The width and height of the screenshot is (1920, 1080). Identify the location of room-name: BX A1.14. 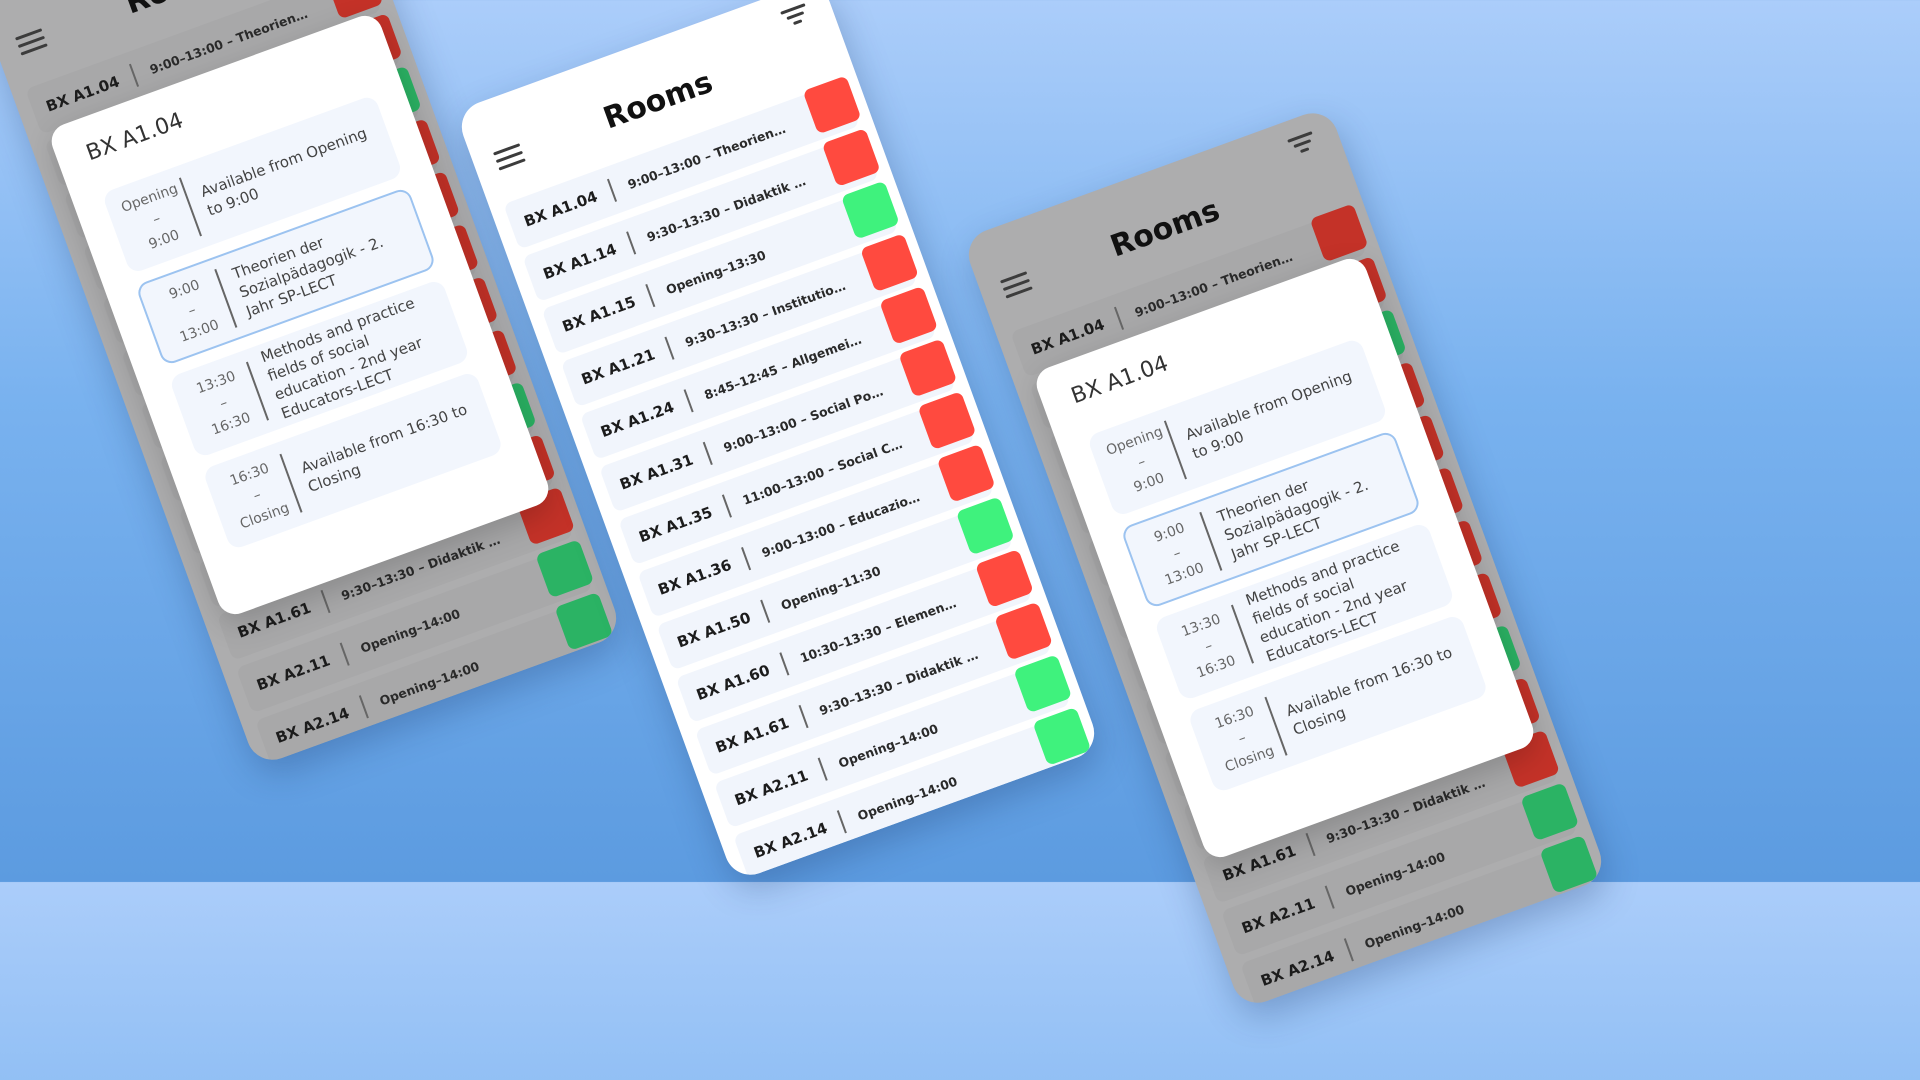
(580, 262).